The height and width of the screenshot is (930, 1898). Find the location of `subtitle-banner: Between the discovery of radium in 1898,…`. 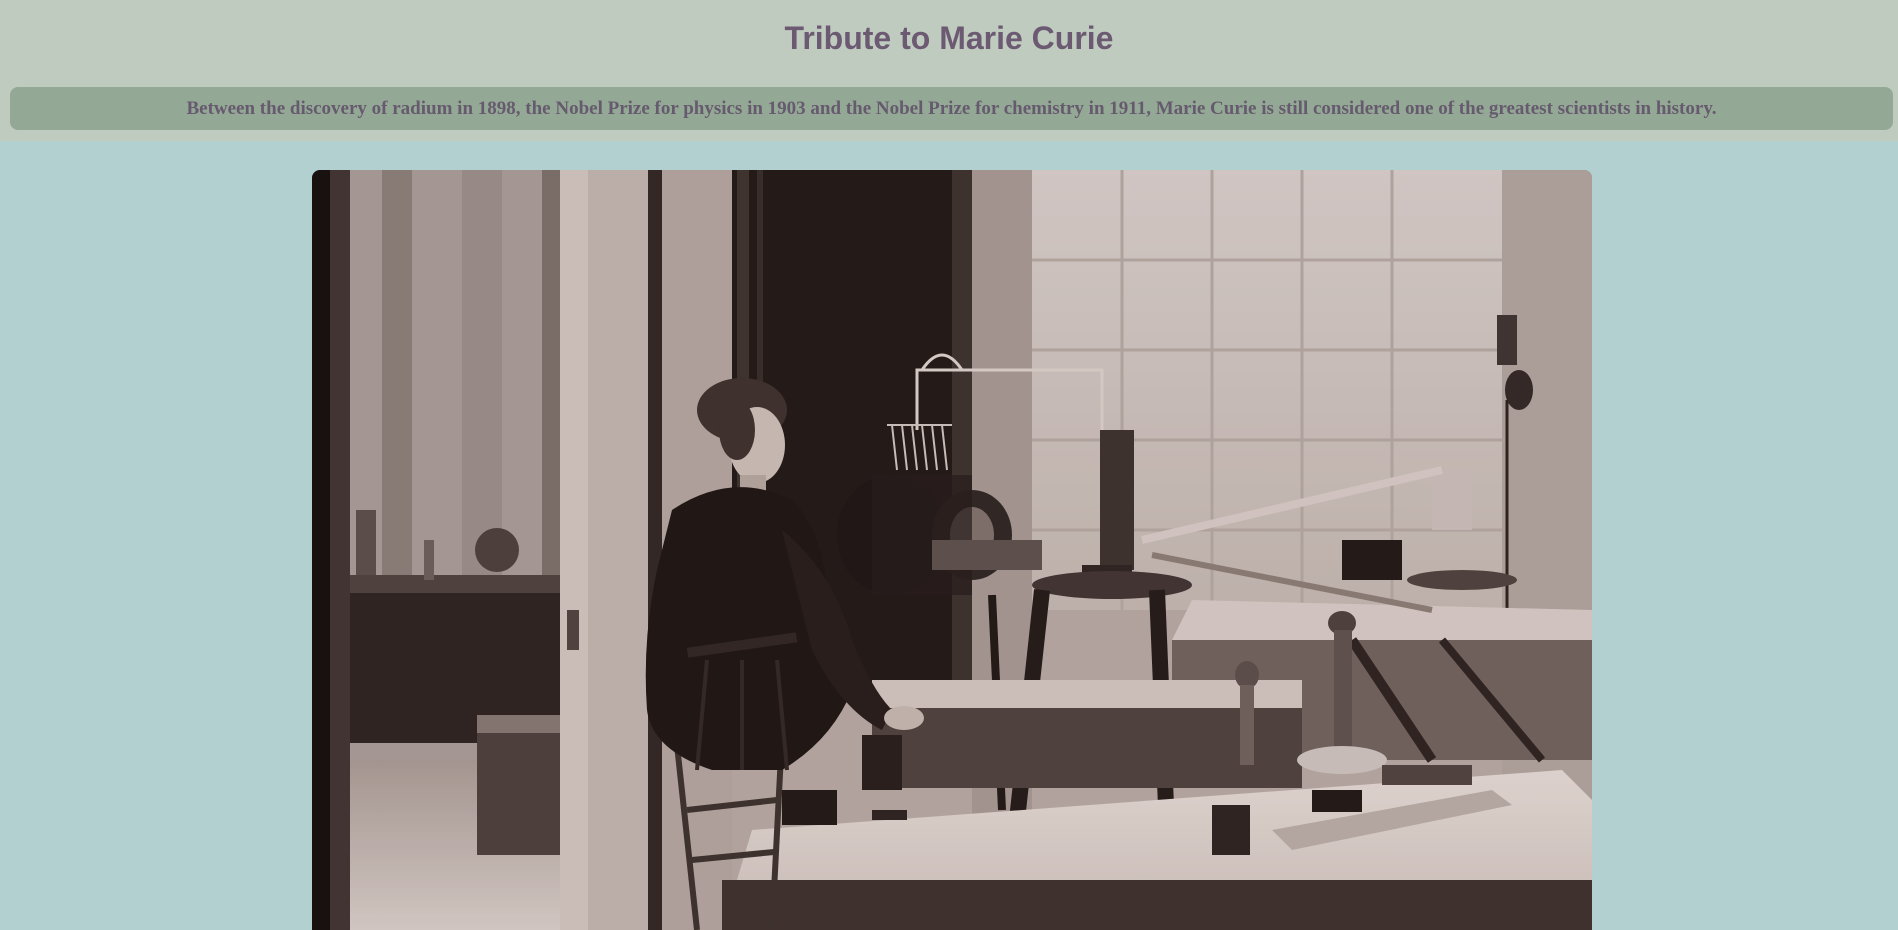

subtitle-banner: Between the discovery of radium in 1898,… is located at coordinates (951, 108).